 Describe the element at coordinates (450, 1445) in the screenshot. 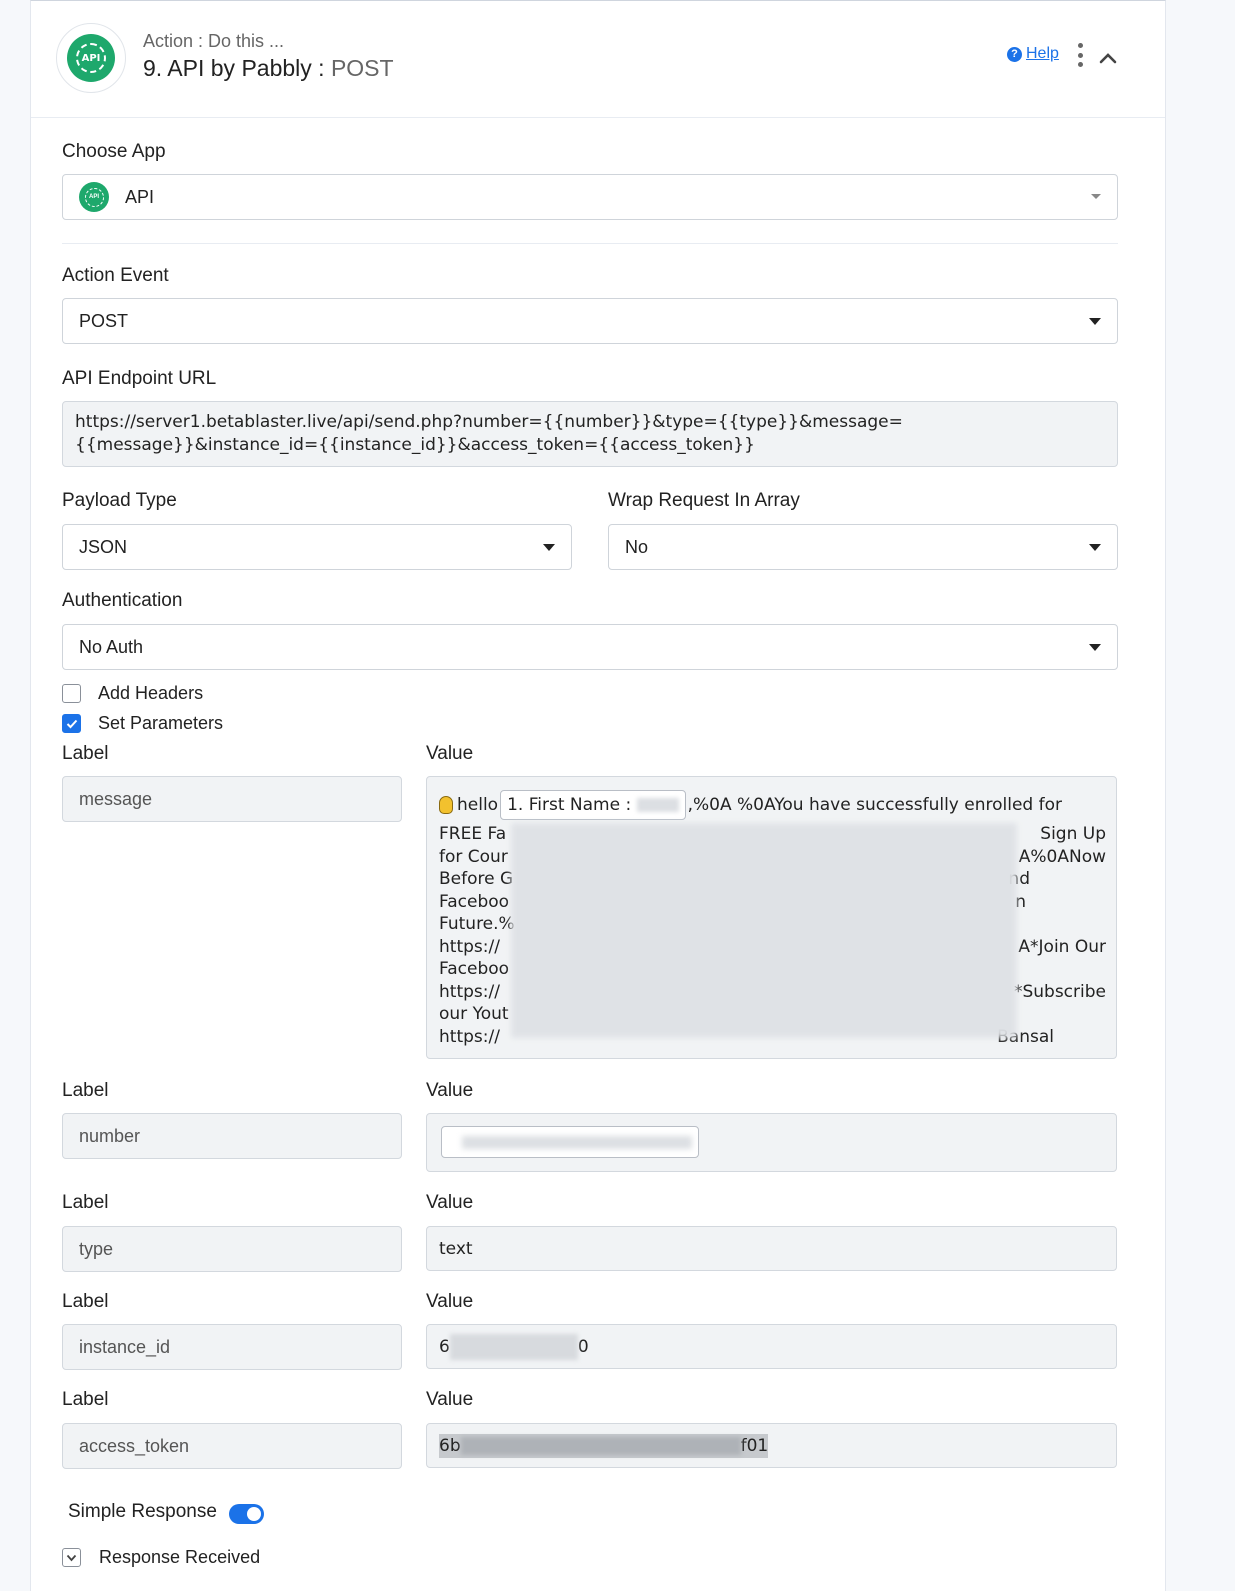

I see `access-token-start: 6b` at that location.